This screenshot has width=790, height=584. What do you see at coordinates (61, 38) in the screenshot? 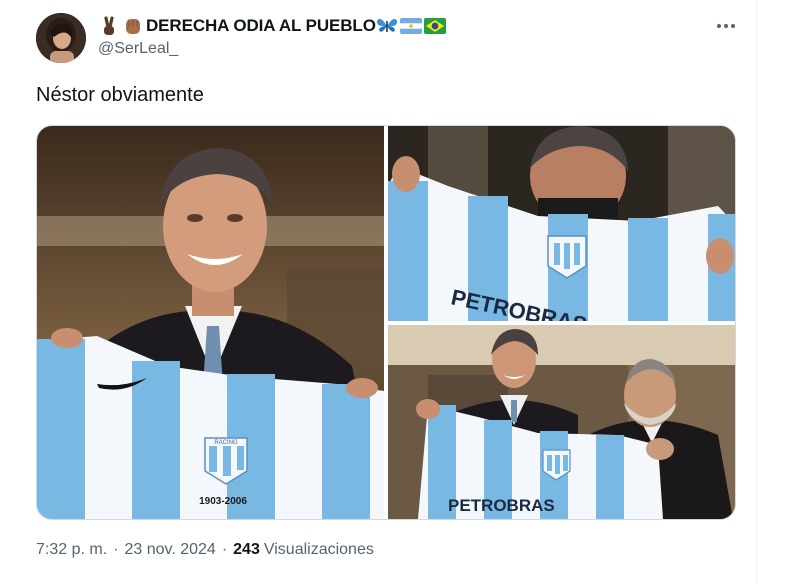
I see `author-avatar` at bounding box center [61, 38].